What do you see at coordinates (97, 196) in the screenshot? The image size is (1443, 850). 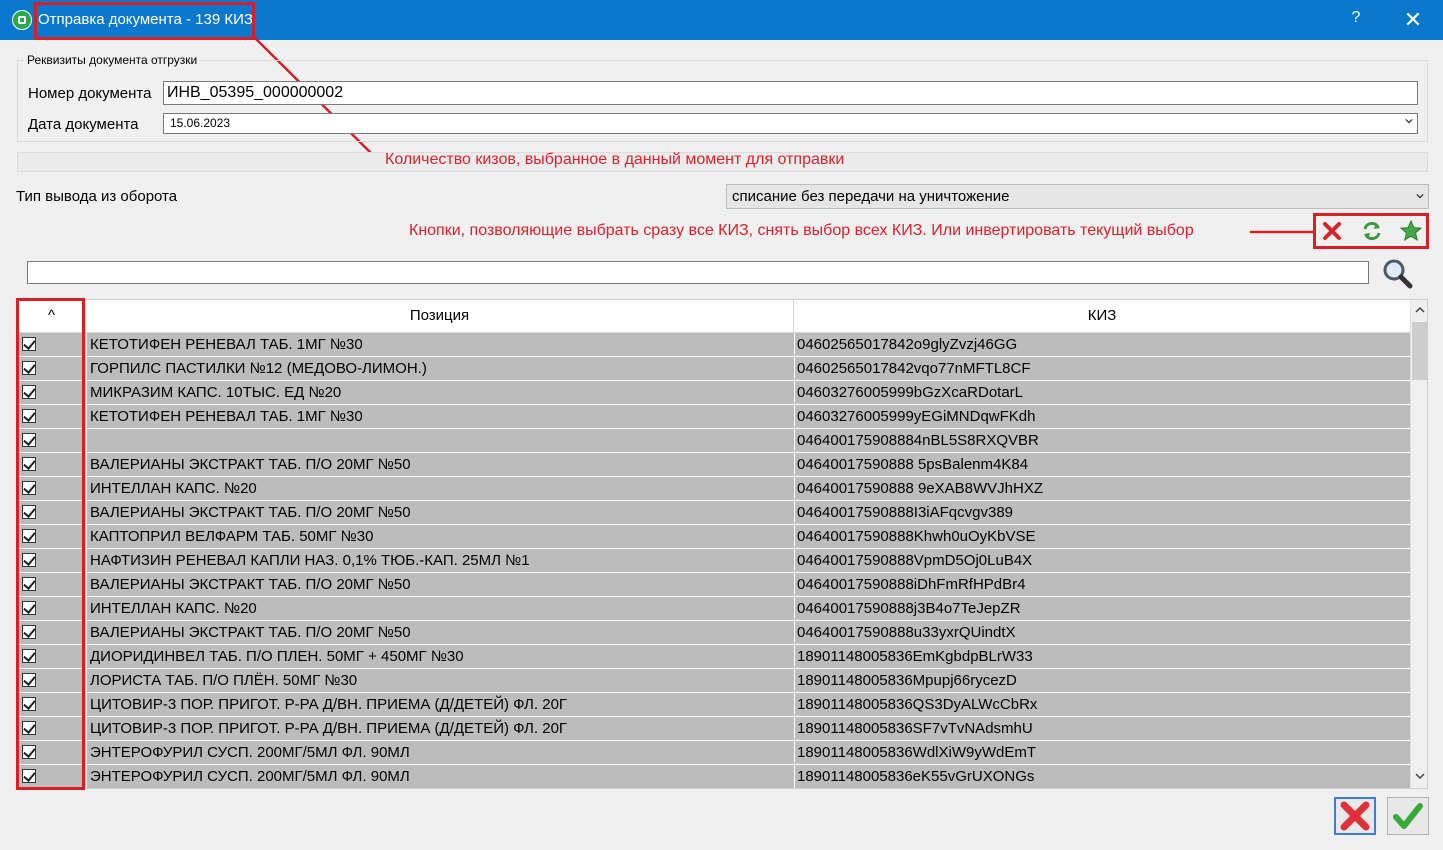 I see `withdrawal-type-label: Тип вывода из оборота` at bounding box center [97, 196].